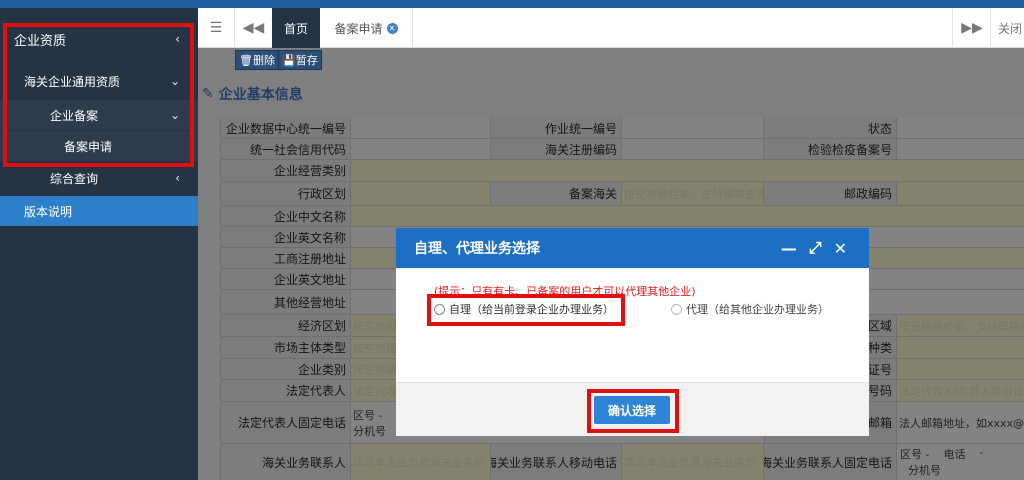 The width and height of the screenshot is (1024, 480). What do you see at coordinates (285, 390) in the screenshot?
I see `field-label: 法定代表人` at bounding box center [285, 390].